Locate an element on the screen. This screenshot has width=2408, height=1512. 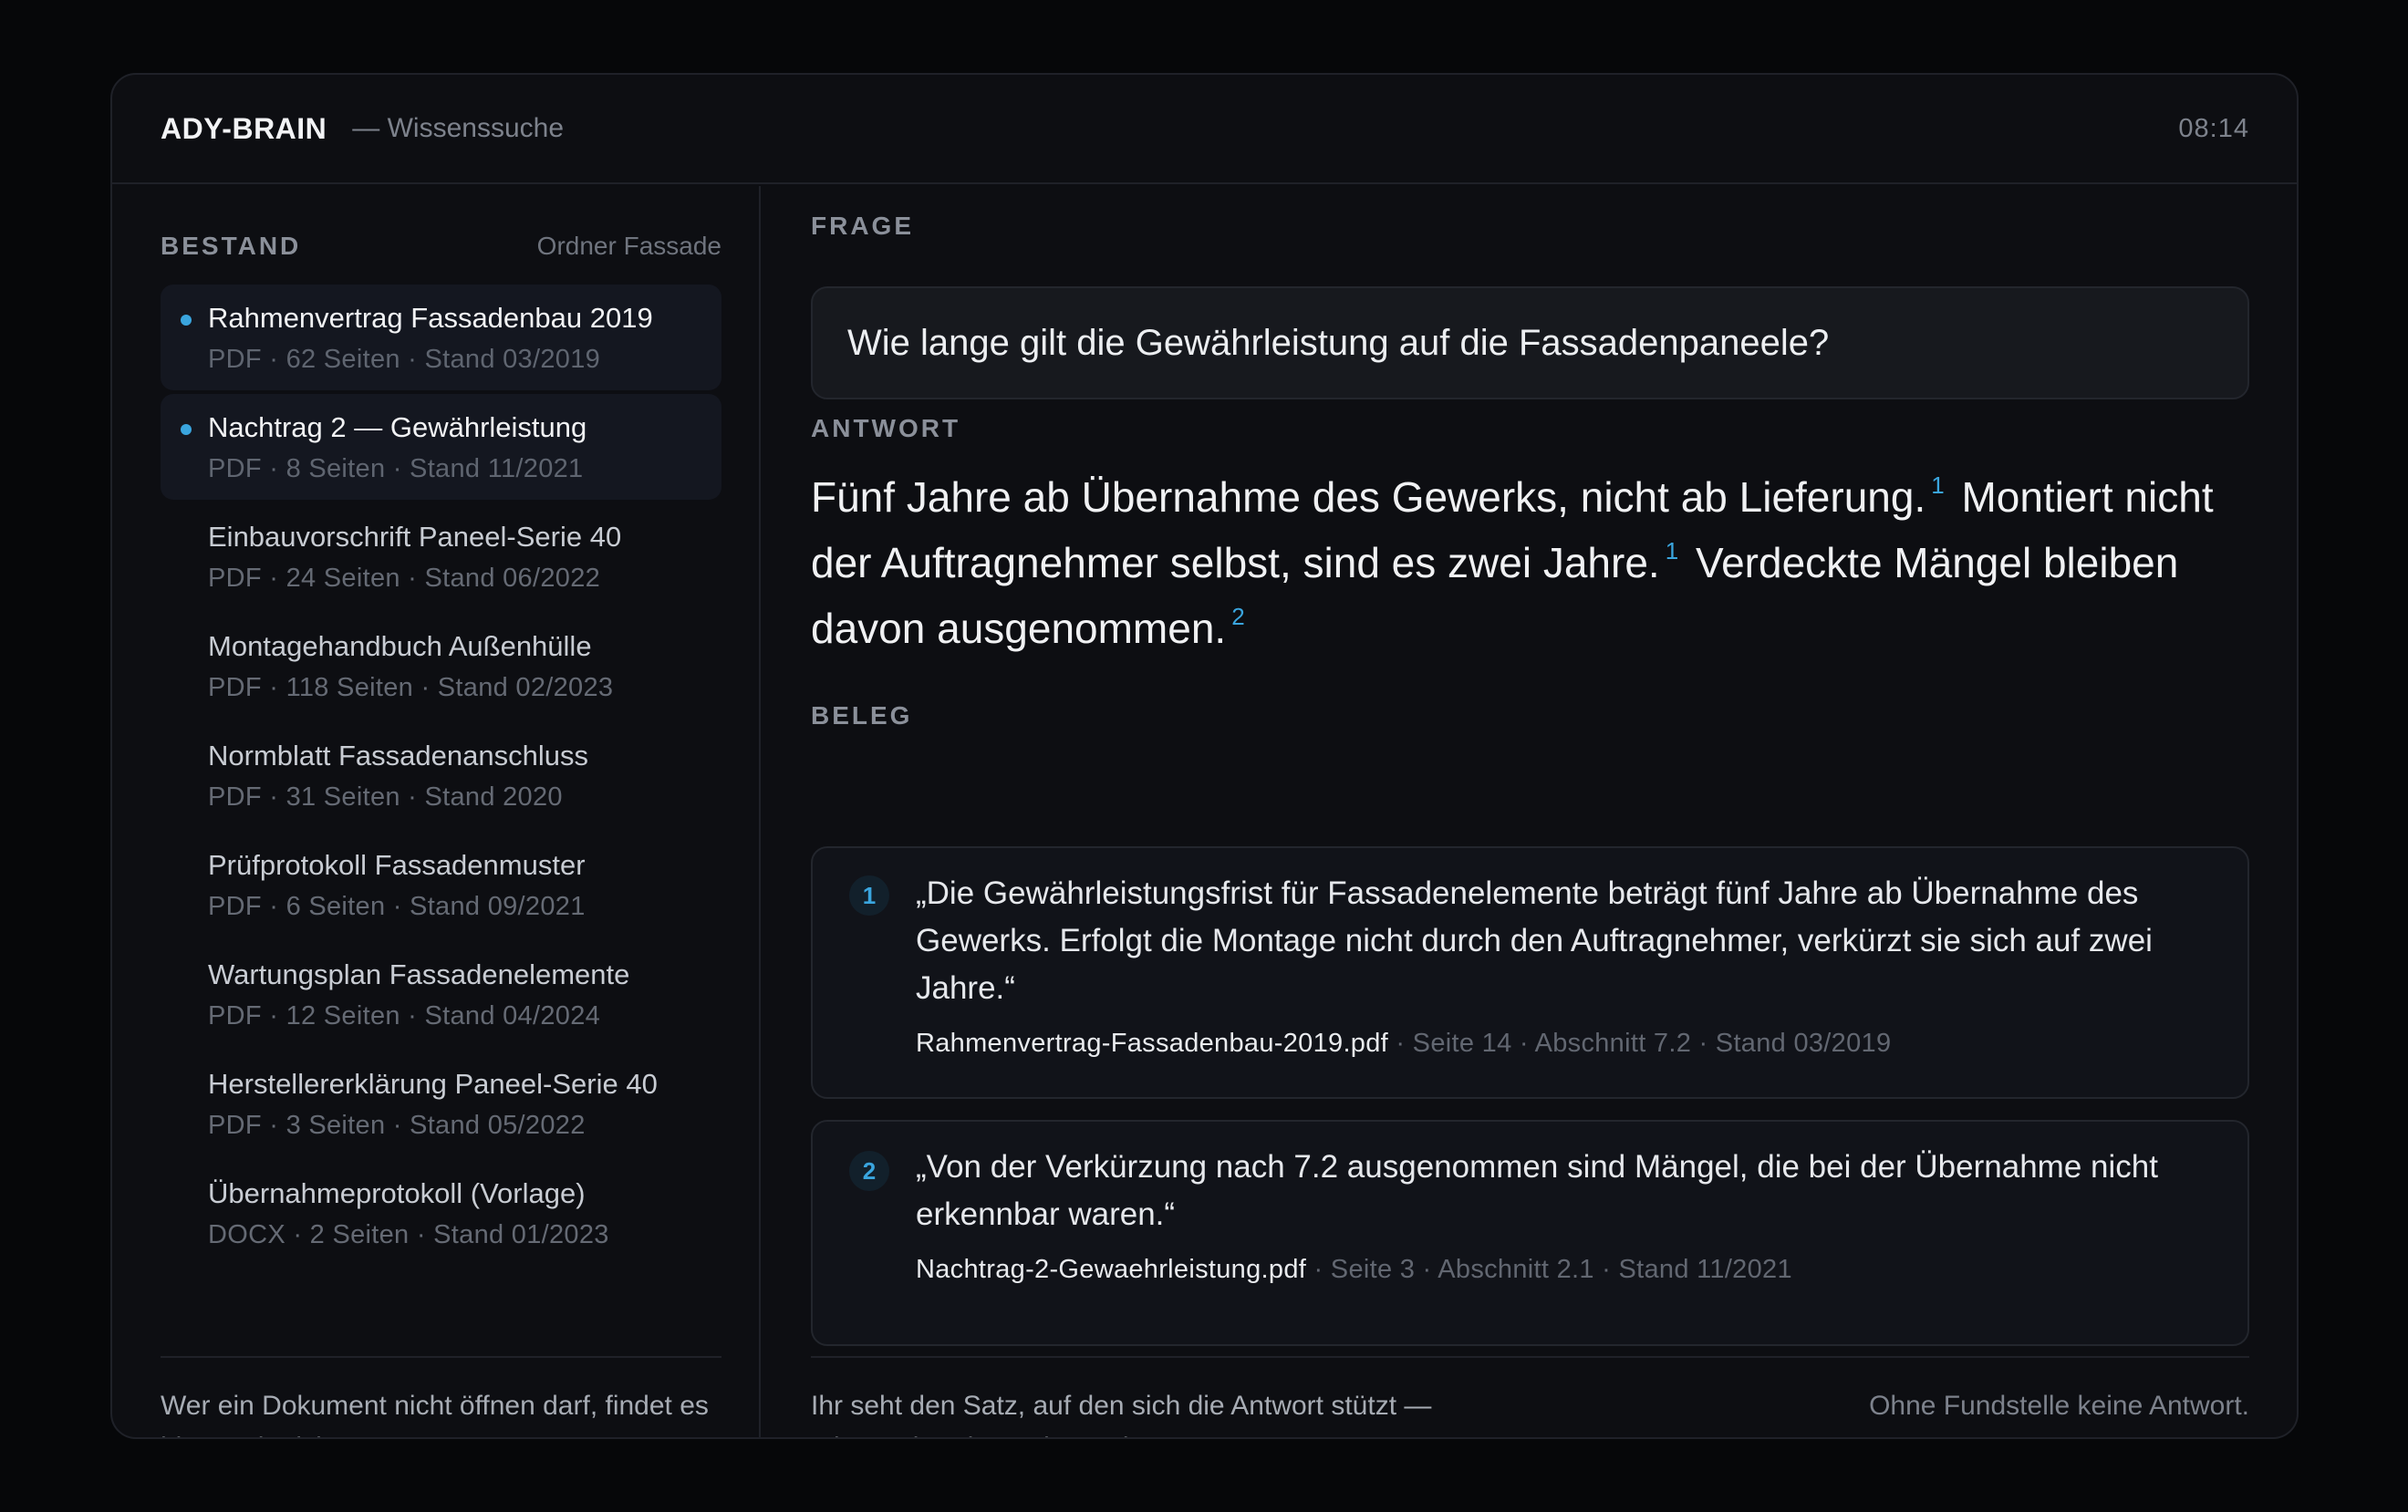
document-title: Übernahmeprotokoll (Vorlage) is located at coordinates (397, 1193).